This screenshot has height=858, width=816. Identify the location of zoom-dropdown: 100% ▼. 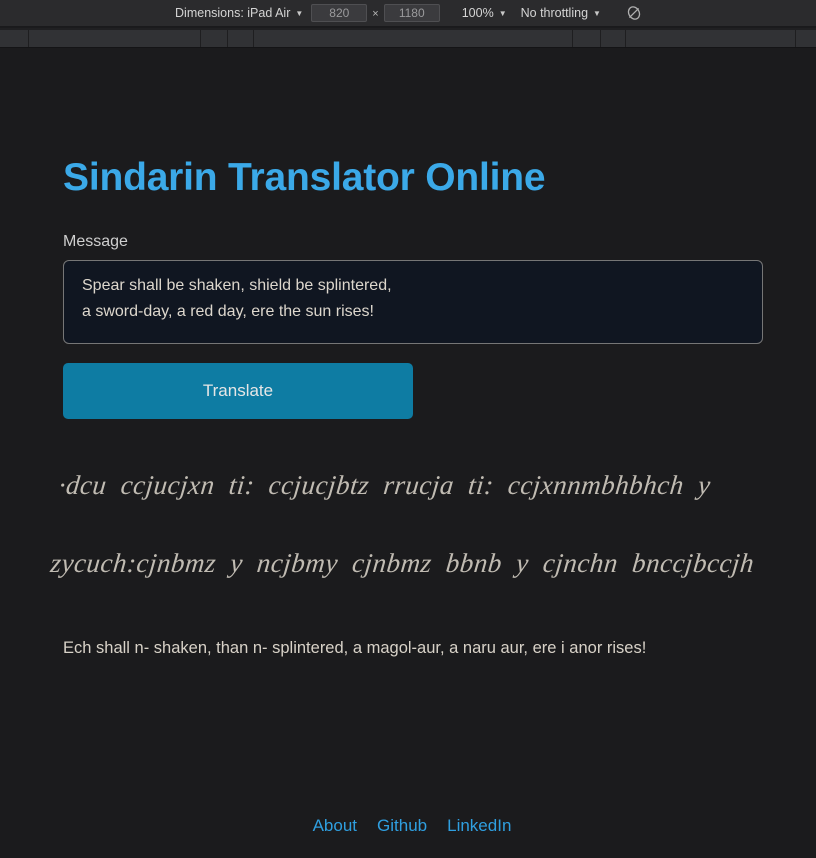
(484, 13).